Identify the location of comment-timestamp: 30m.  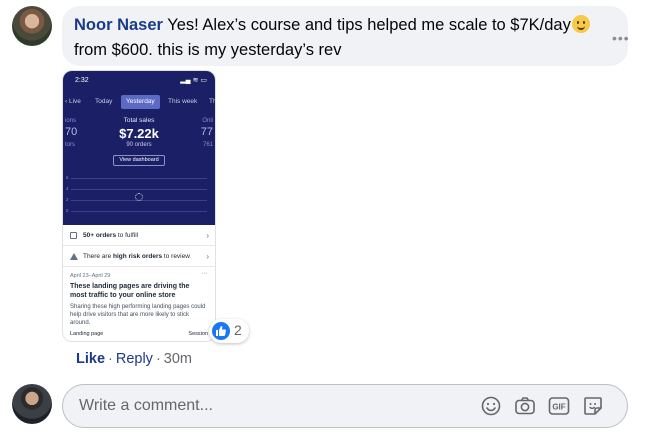
(178, 359).